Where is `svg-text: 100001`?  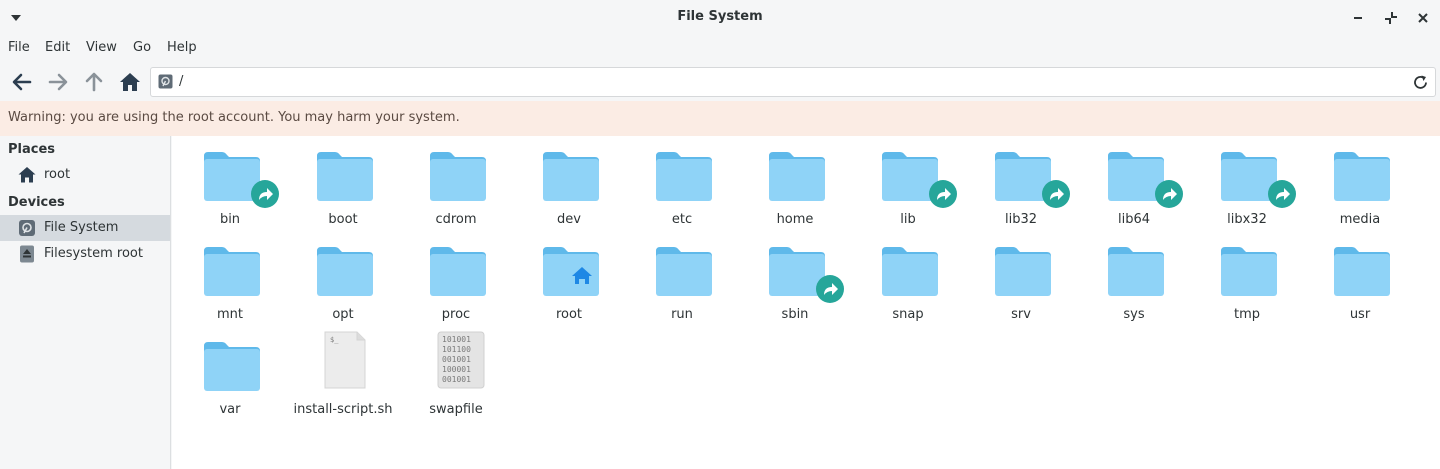 svg-text: 100001 is located at coordinates (456, 369).